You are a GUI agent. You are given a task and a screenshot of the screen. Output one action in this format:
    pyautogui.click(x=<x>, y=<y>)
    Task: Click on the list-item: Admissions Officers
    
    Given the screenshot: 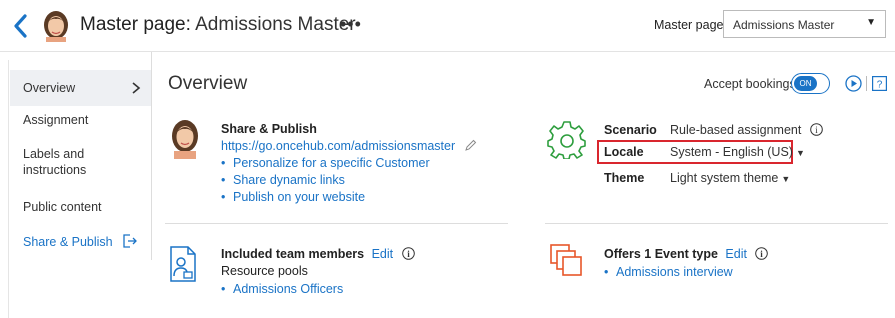 What is the action you would take?
    pyautogui.click(x=282, y=289)
    